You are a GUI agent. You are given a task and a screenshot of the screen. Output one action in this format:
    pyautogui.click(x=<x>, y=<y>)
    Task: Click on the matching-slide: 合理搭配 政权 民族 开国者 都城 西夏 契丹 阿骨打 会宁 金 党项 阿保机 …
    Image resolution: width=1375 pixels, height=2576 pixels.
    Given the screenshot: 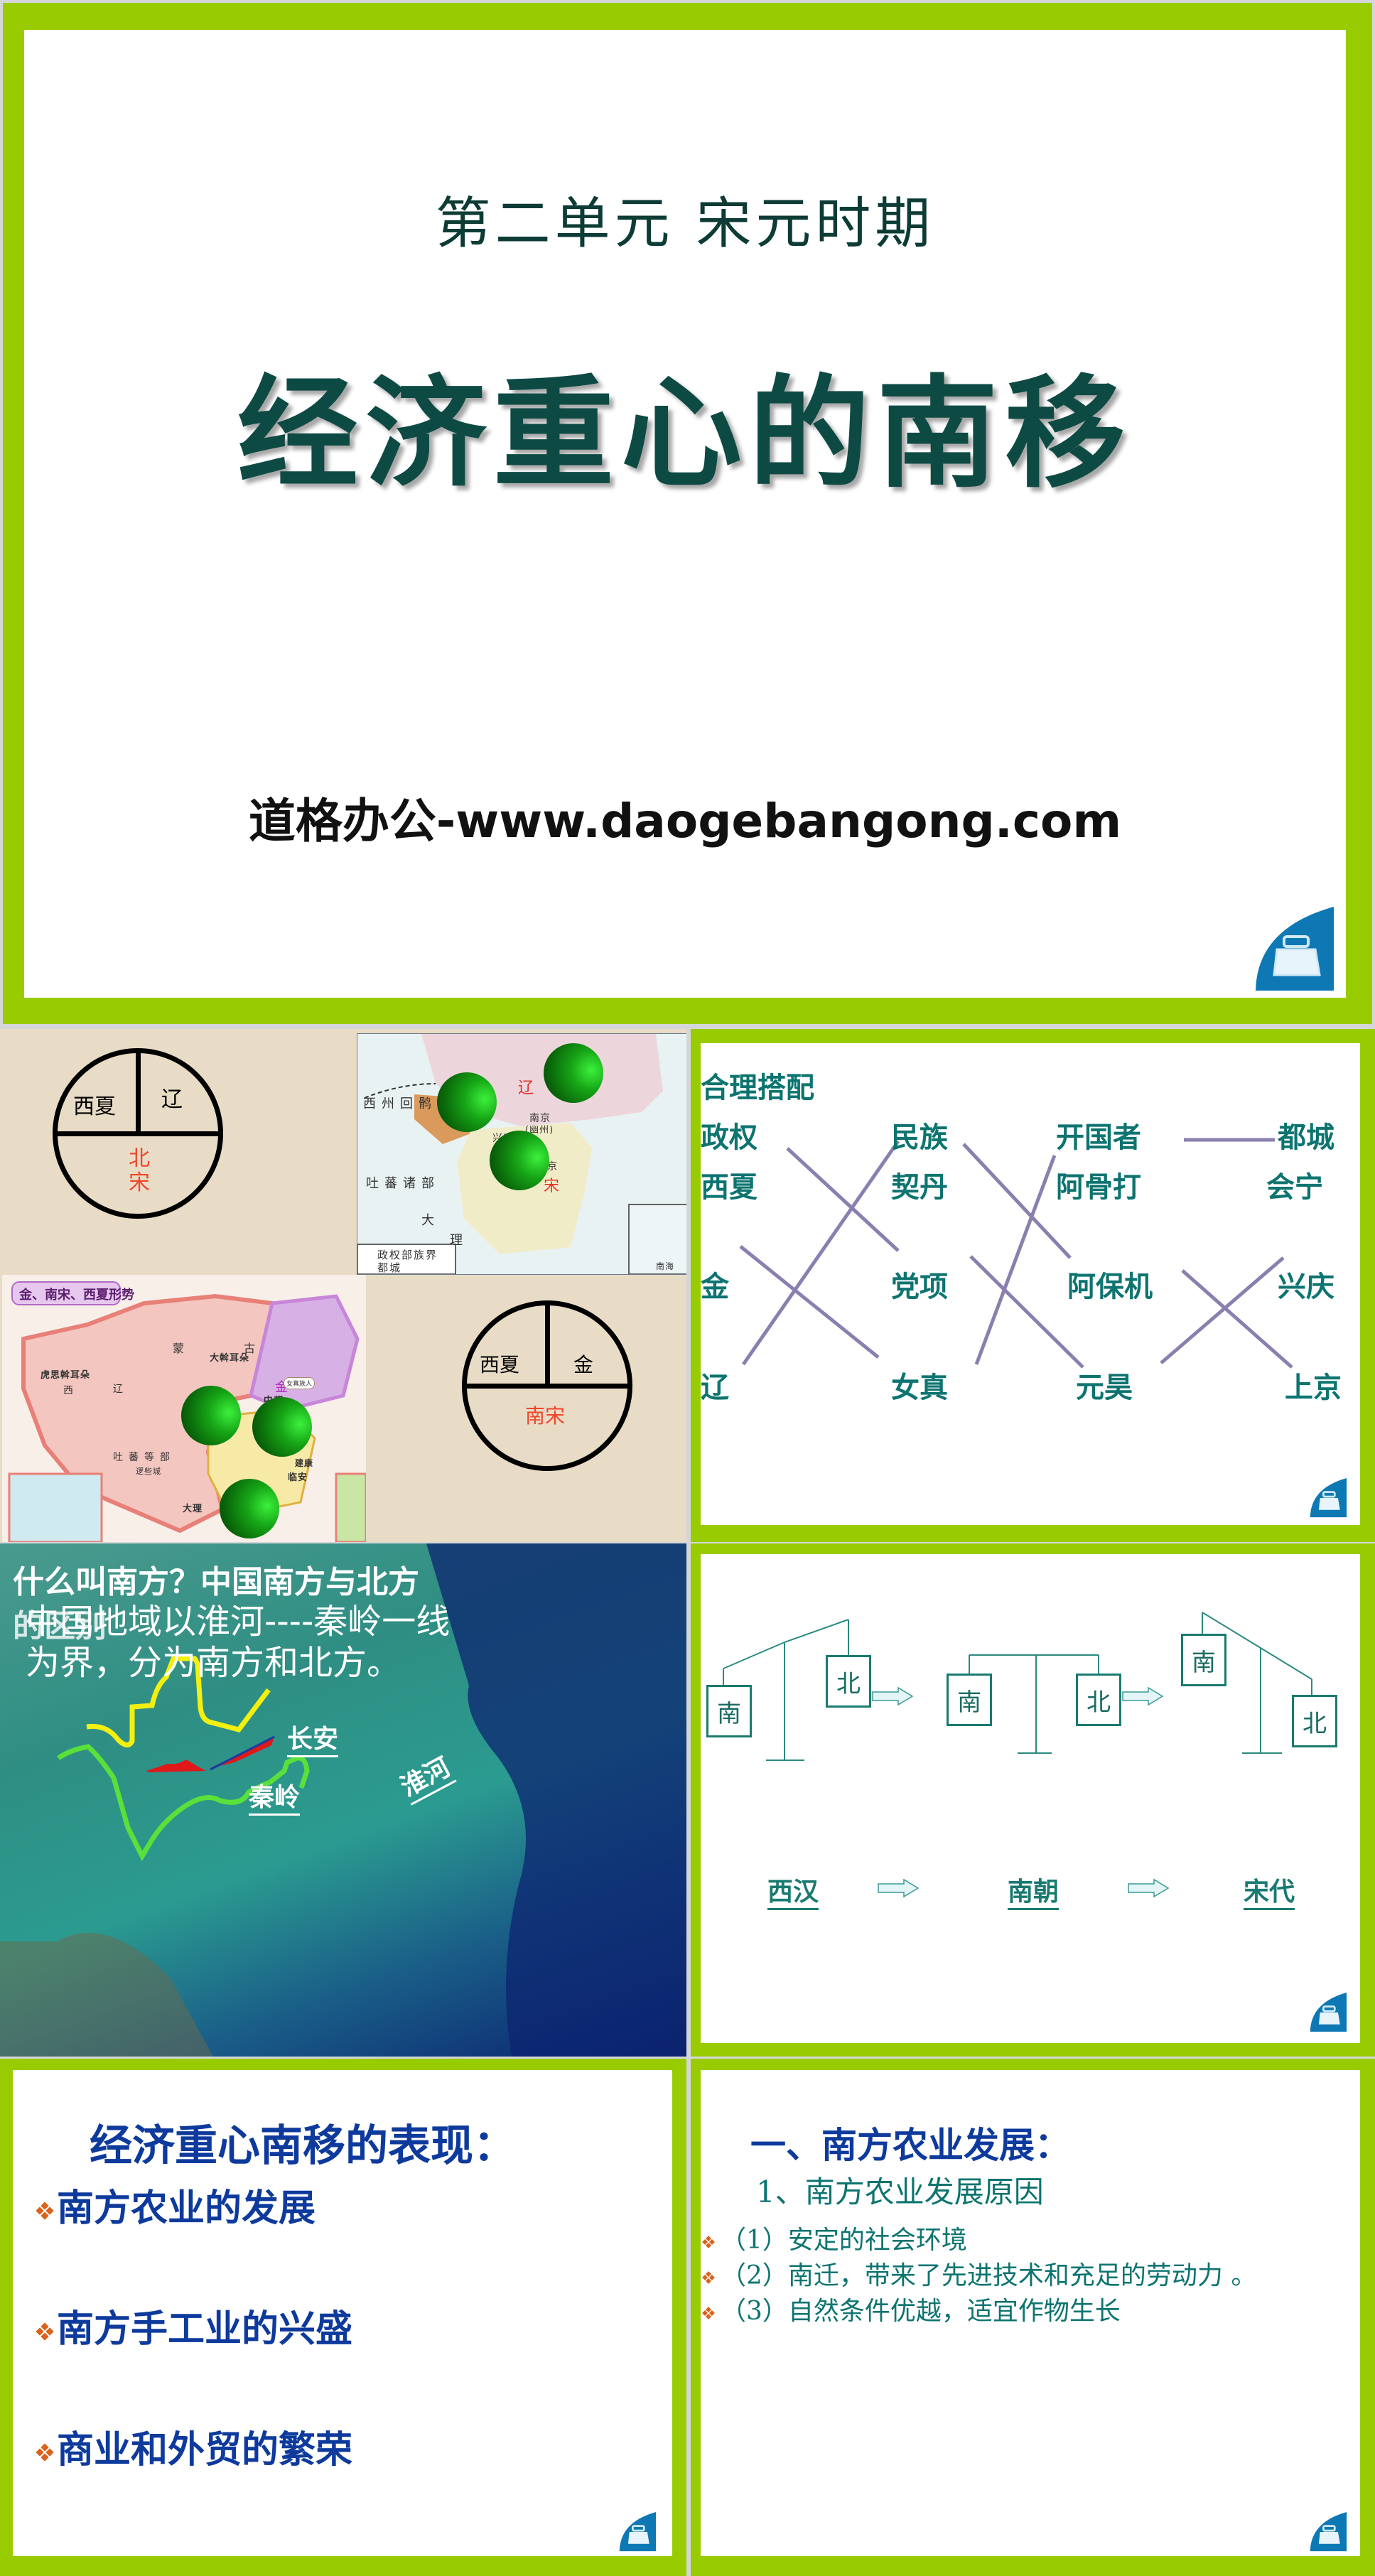 What is the action you would take?
    pyautogui.click(x=1033, y=1285)
    